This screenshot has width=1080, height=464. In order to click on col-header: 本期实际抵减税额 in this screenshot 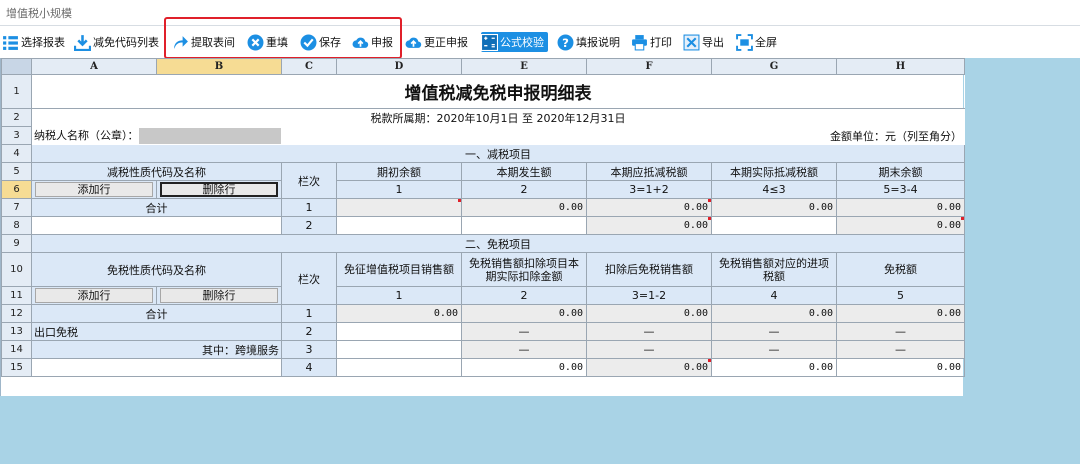, I will do `click(774, 171)`.